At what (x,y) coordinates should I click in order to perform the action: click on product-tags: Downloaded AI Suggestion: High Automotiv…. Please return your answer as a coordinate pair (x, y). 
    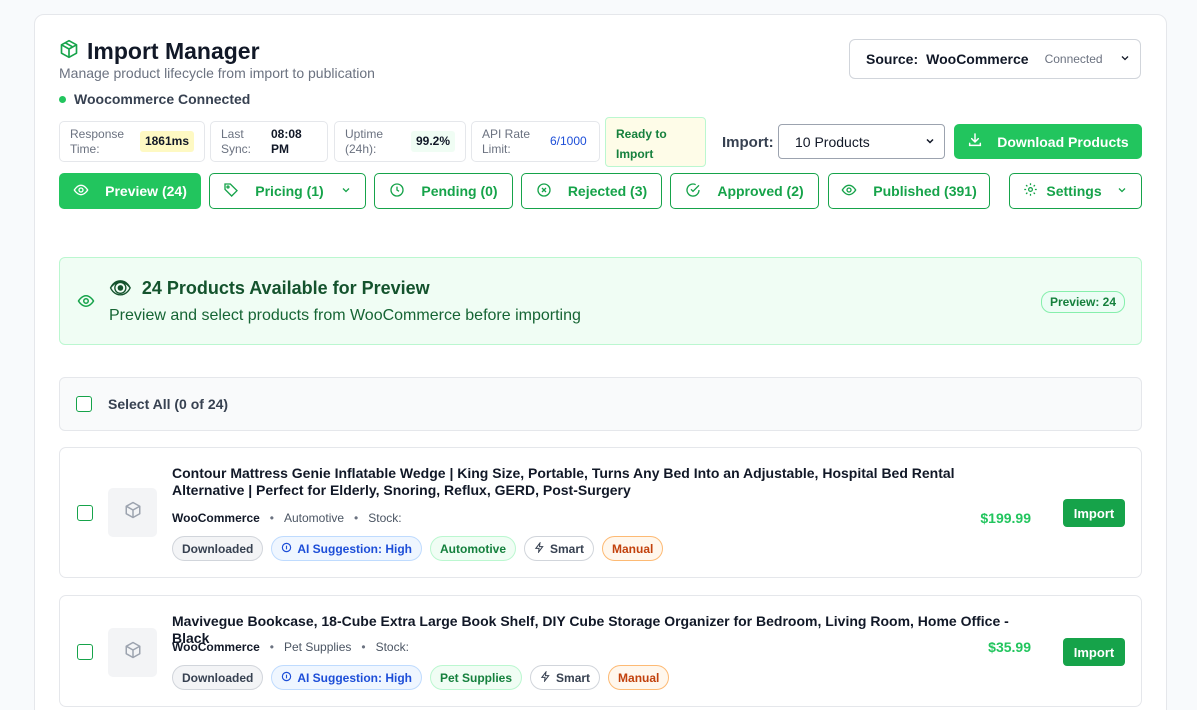
    Looking at the image, I should click on (418, 548).